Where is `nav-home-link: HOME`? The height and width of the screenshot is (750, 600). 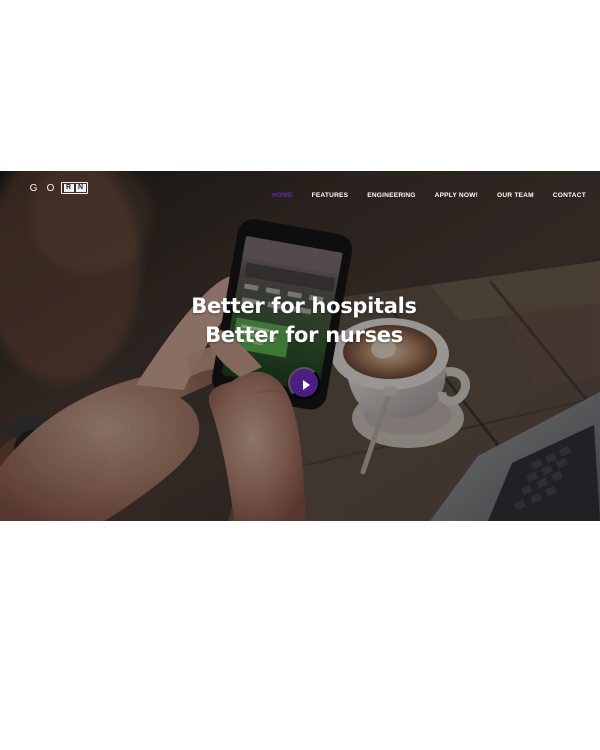
nav-home-link: HOME is located at coordinates (282, 195).